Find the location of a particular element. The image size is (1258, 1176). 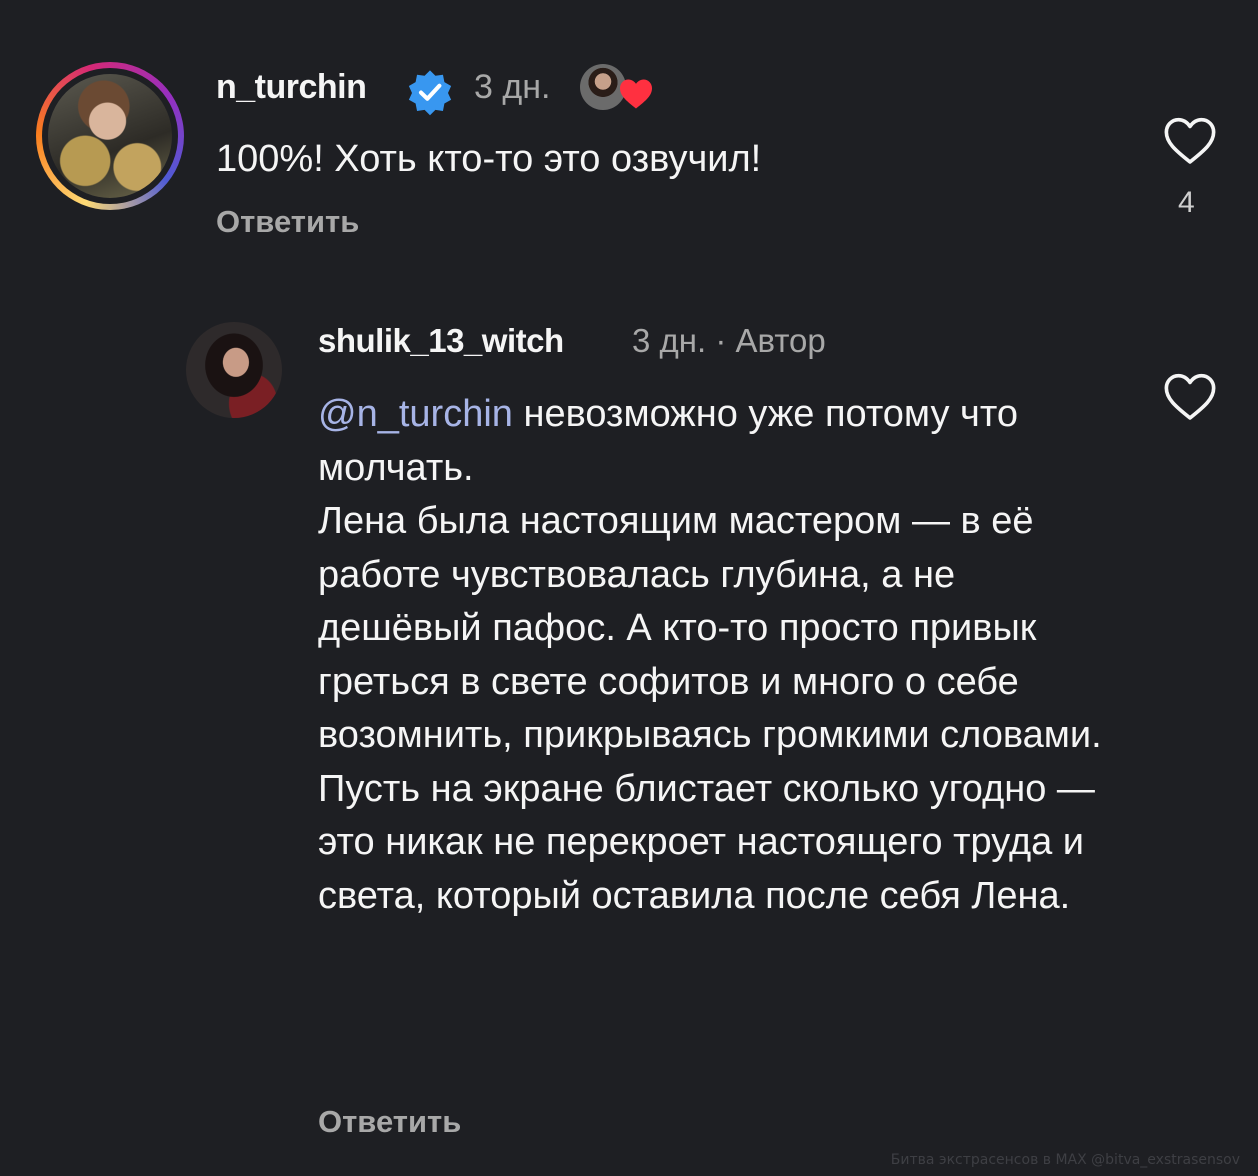

heart-outline-icon is located at coordinates (1190, 397).